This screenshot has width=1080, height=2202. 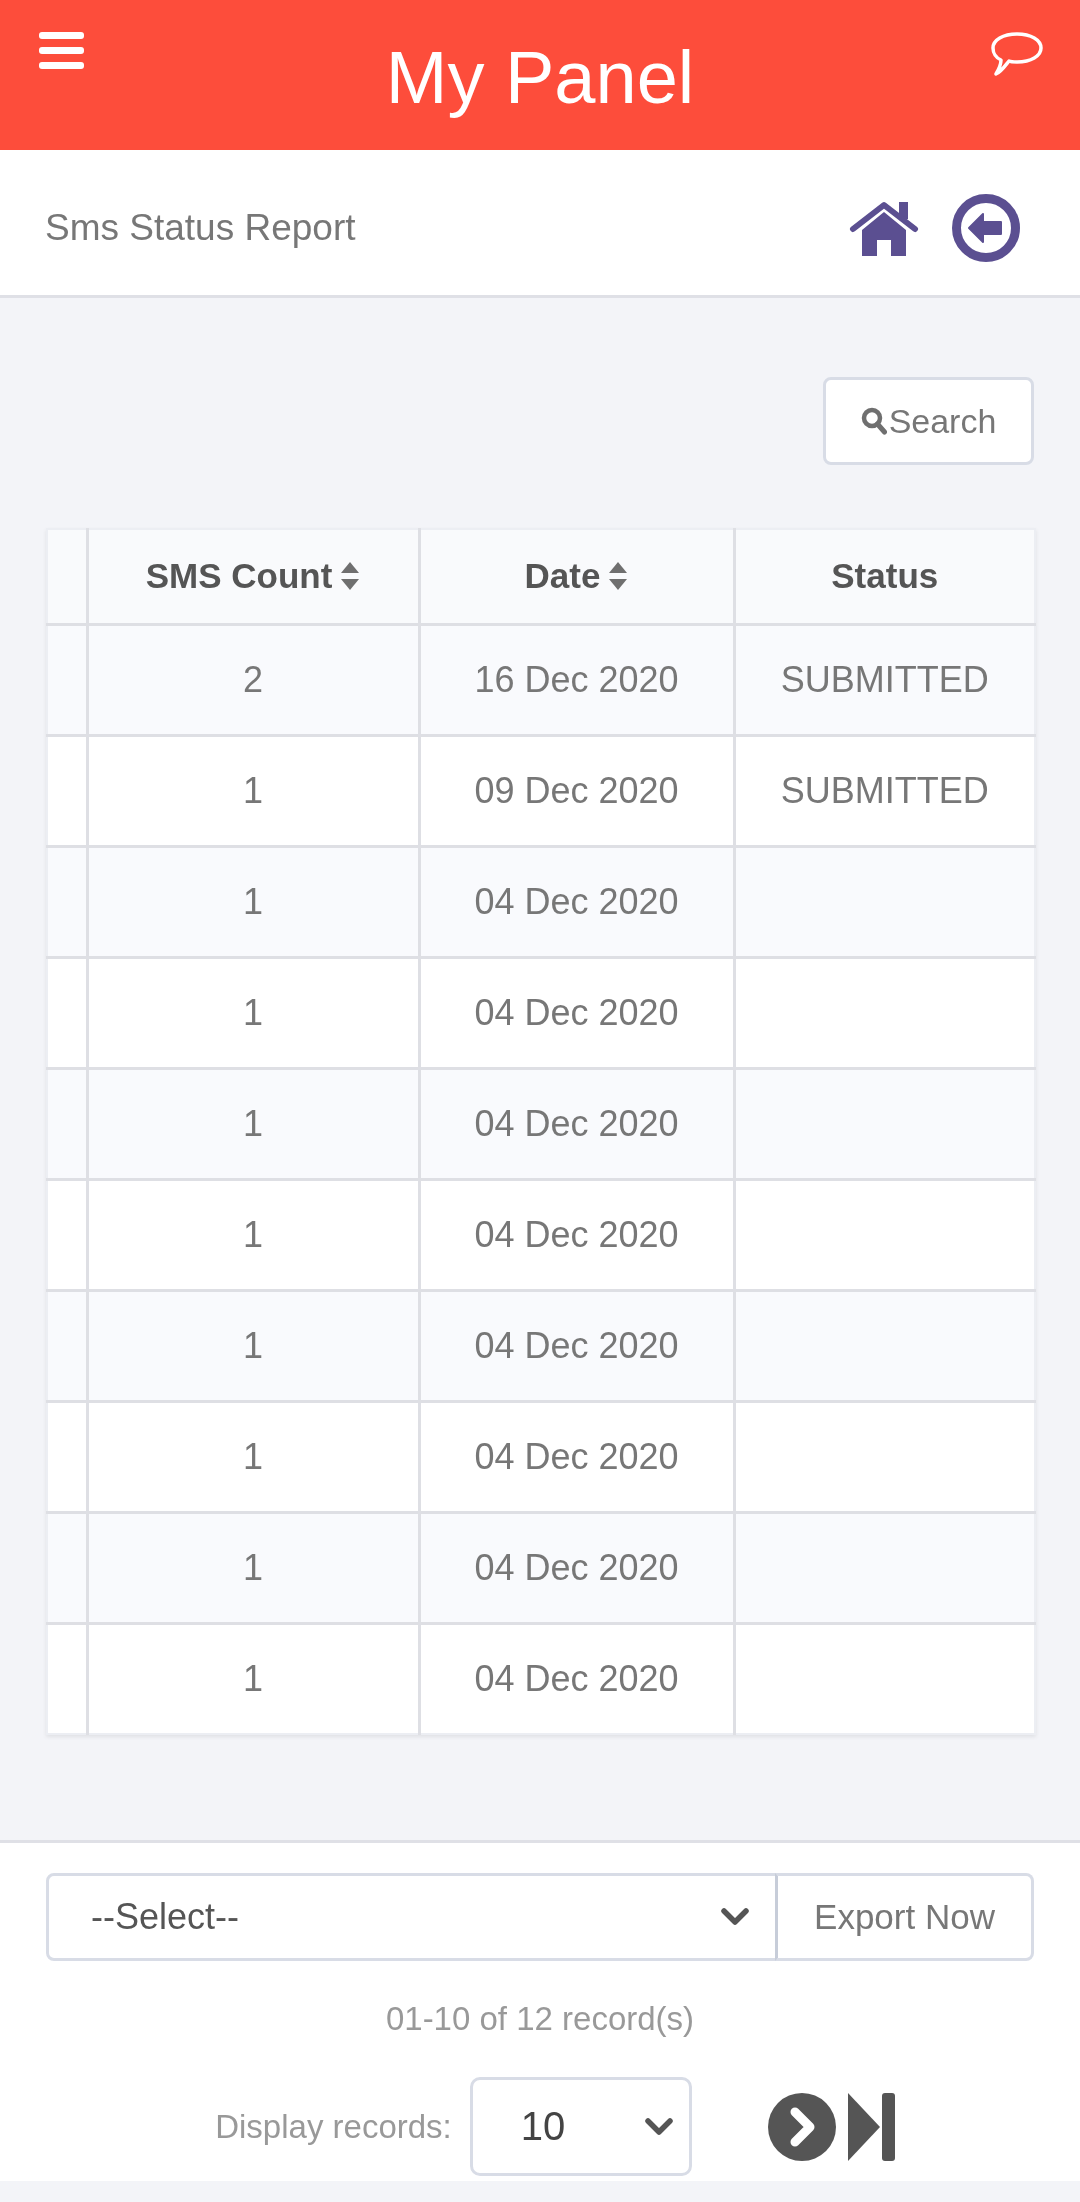 What do you see at coordinates (576, 576) in the screenshot?
I see `sortable-column-header: Date` at bounding box center [576, 576].